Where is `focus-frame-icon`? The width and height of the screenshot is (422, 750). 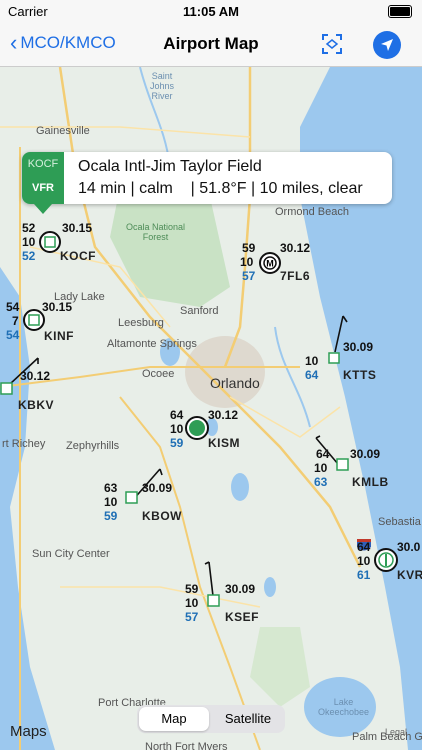 focus-frame-icon is located at coordinates (332, 44).